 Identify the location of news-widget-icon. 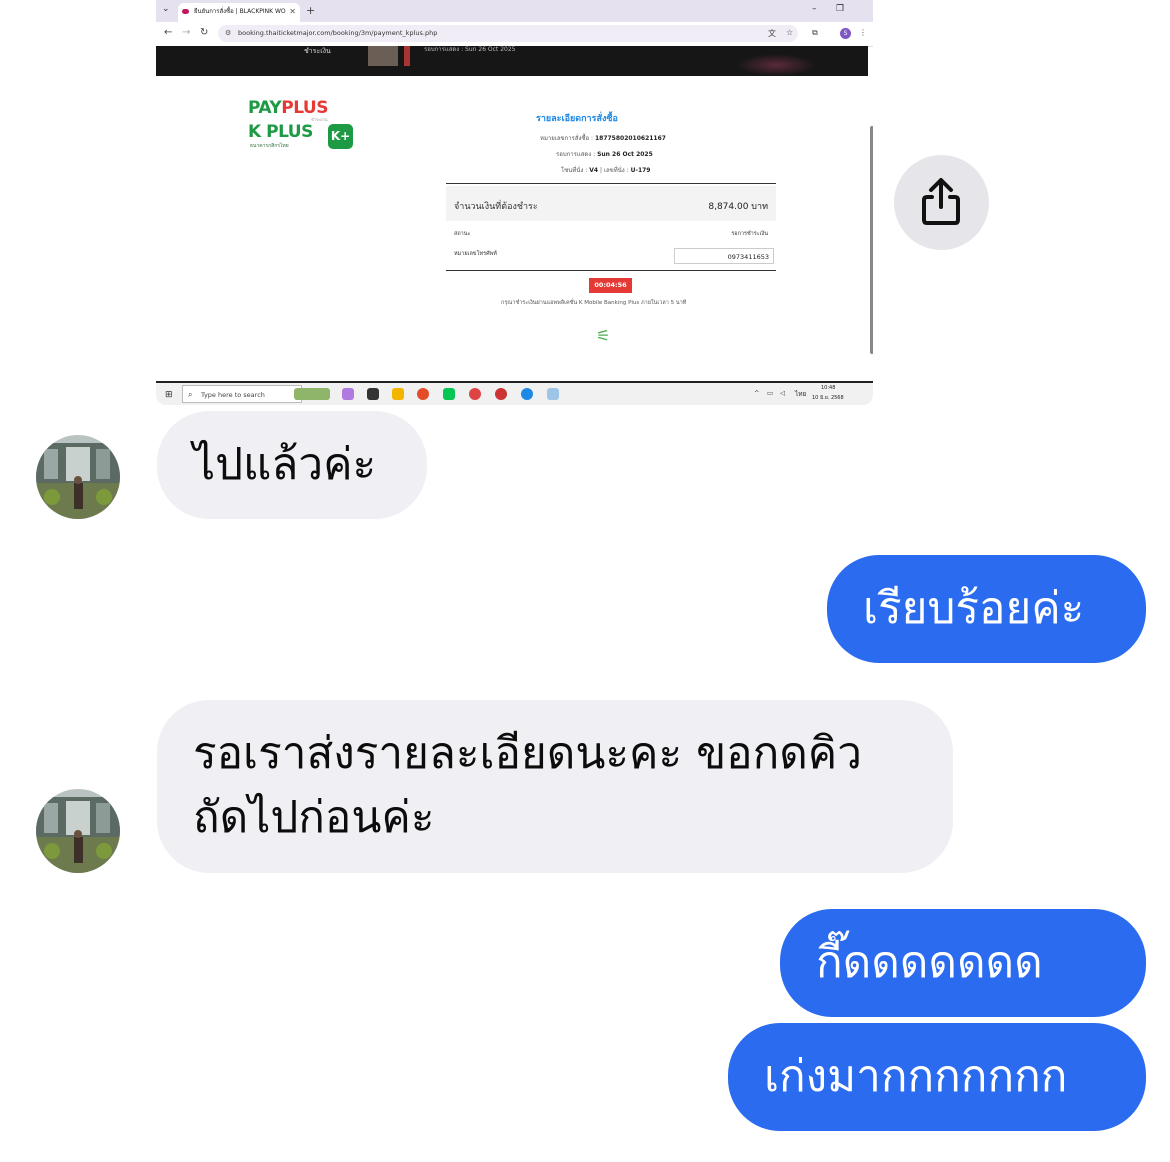
(312, 394).